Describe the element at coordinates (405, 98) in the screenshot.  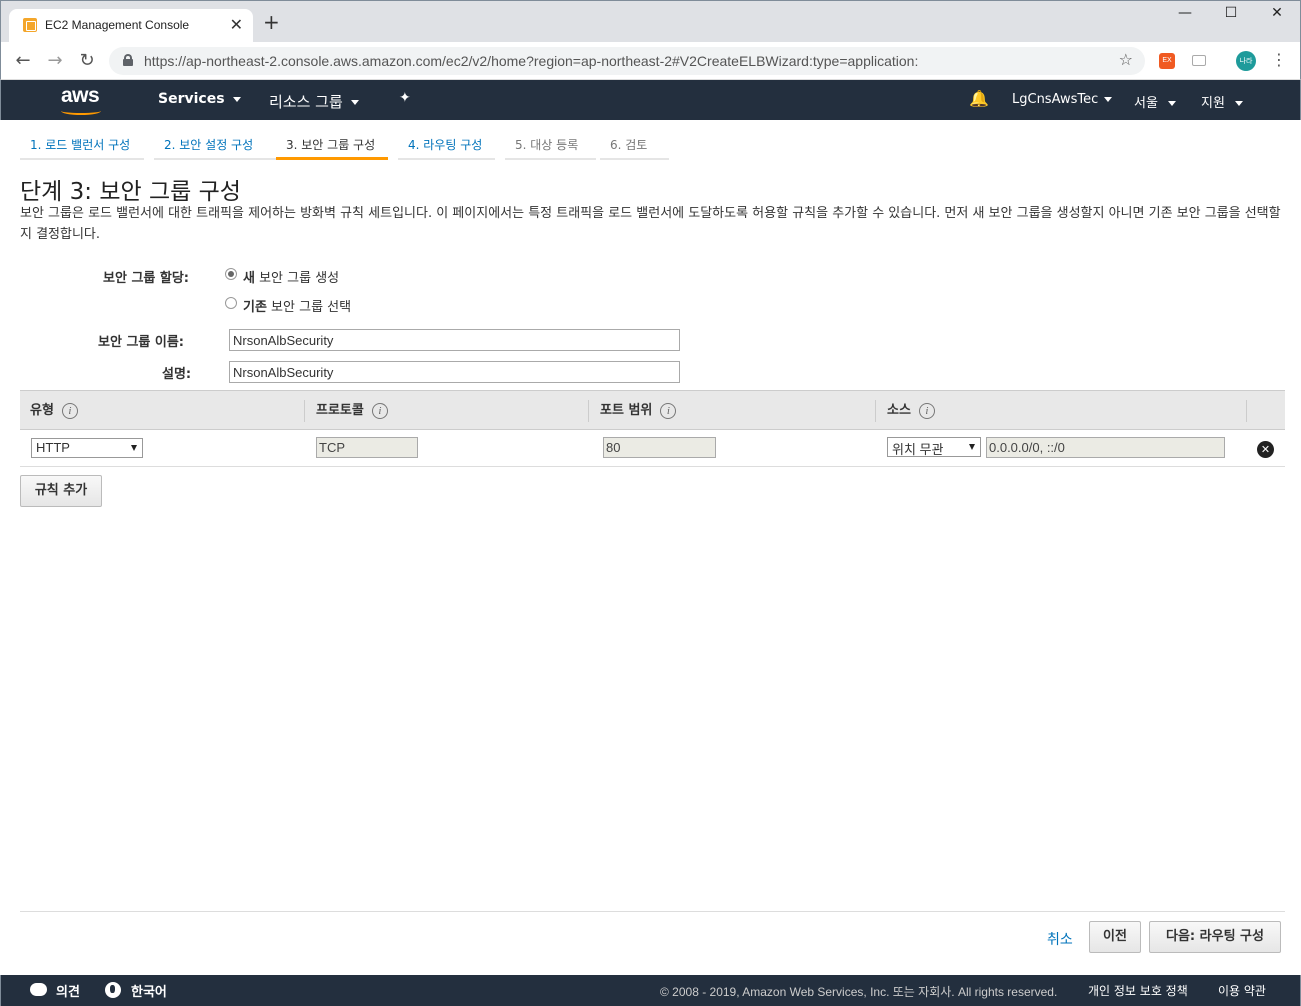
I see `pin-icon: ✦` at that location.